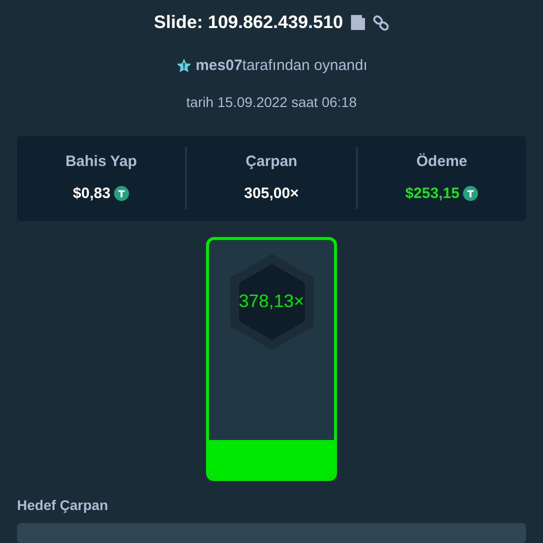 Image resolution: width=543 pixels, height=543 pixels. Describe the element at coordinates (62, 505) in the screenshot. I see `target-label: Hedef Çarpan` at that location.